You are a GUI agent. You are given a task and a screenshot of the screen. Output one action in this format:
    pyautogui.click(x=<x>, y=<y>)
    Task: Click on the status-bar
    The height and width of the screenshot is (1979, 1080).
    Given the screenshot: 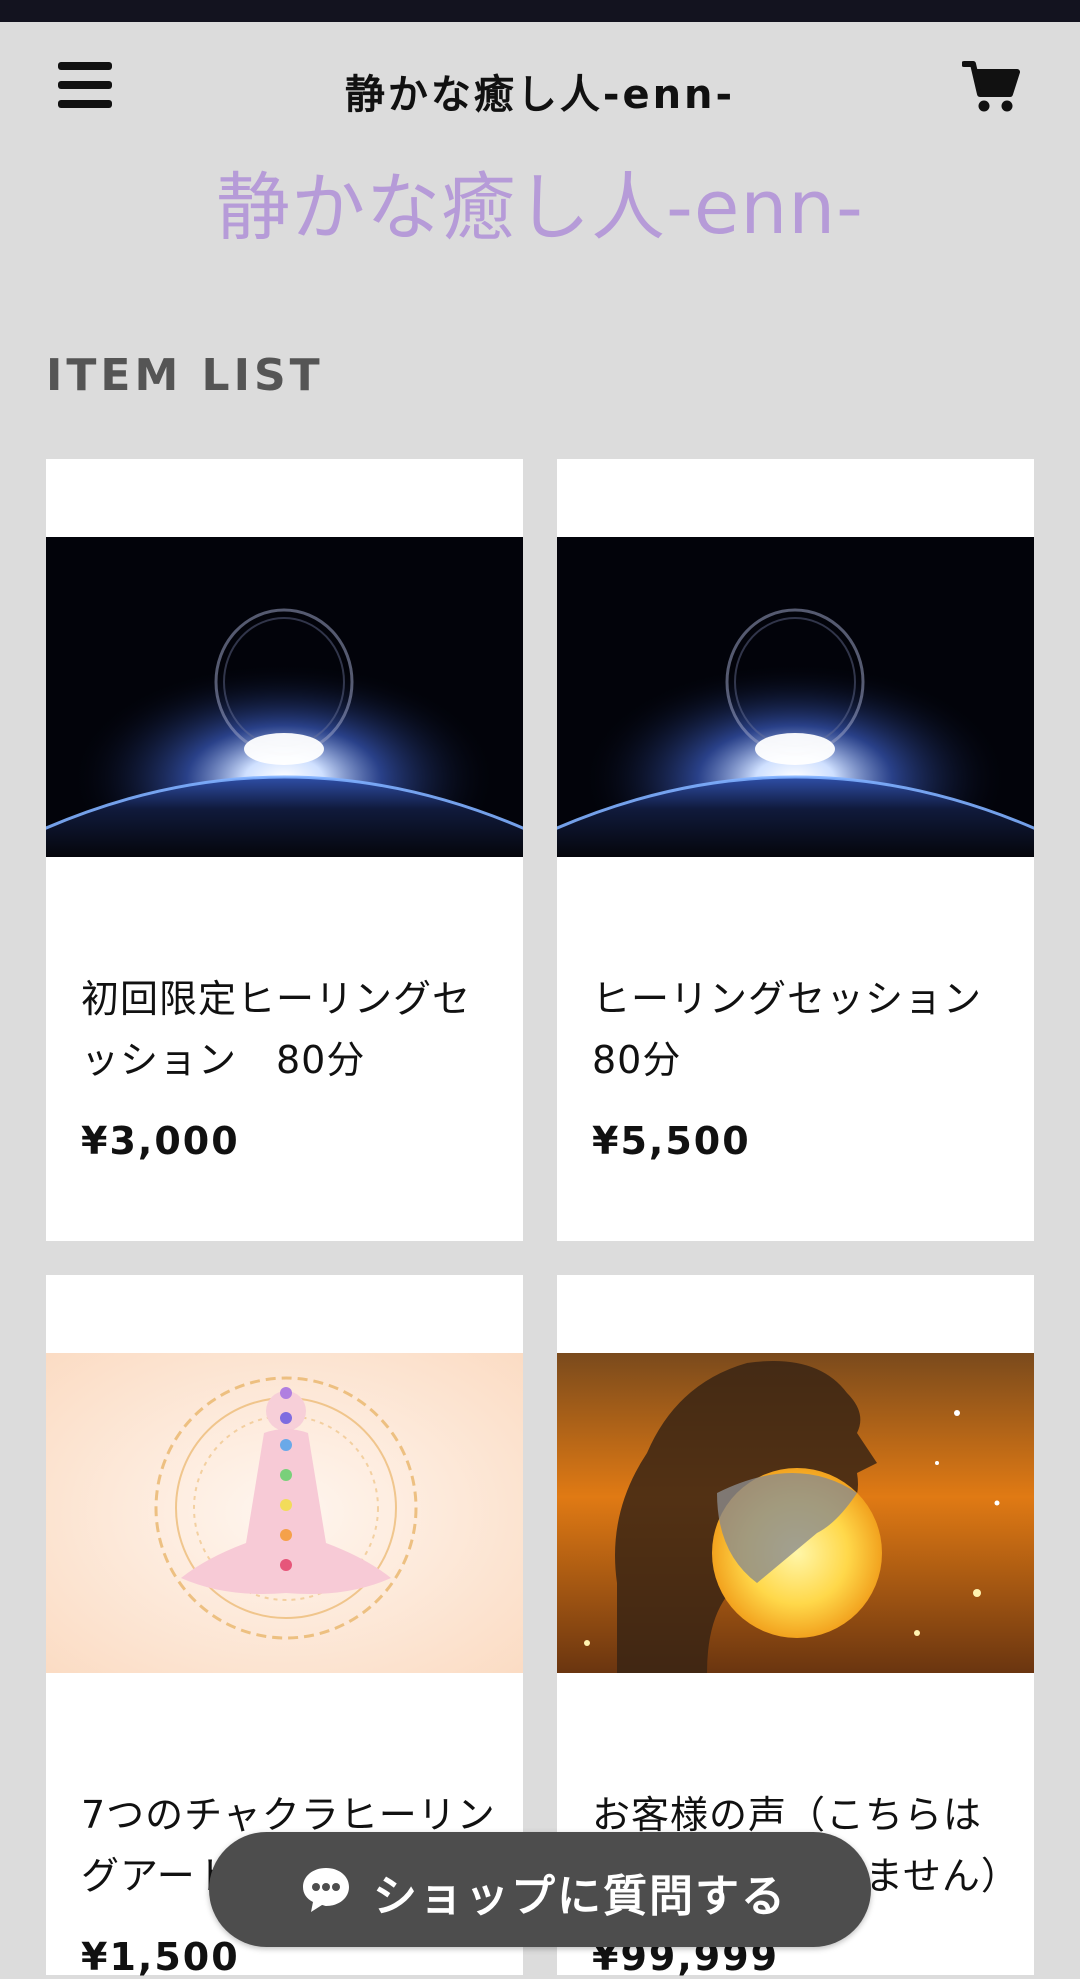 What is the action you would take?
    pyautogui.click(x=540, y=11)
    